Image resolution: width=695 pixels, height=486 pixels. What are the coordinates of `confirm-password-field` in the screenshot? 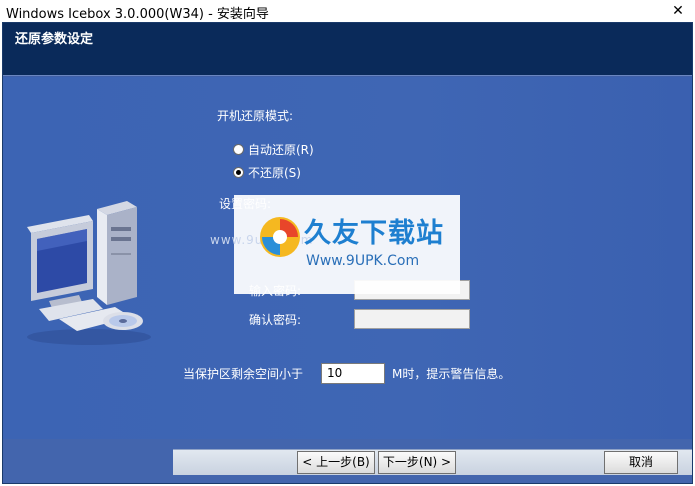 It's located at (412, 319).